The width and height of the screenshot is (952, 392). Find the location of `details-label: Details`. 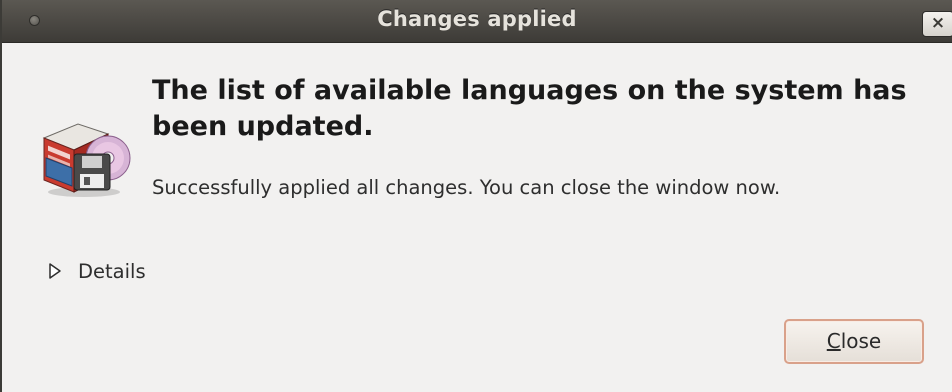

details-label: Details is located at coordinates (112, 271).